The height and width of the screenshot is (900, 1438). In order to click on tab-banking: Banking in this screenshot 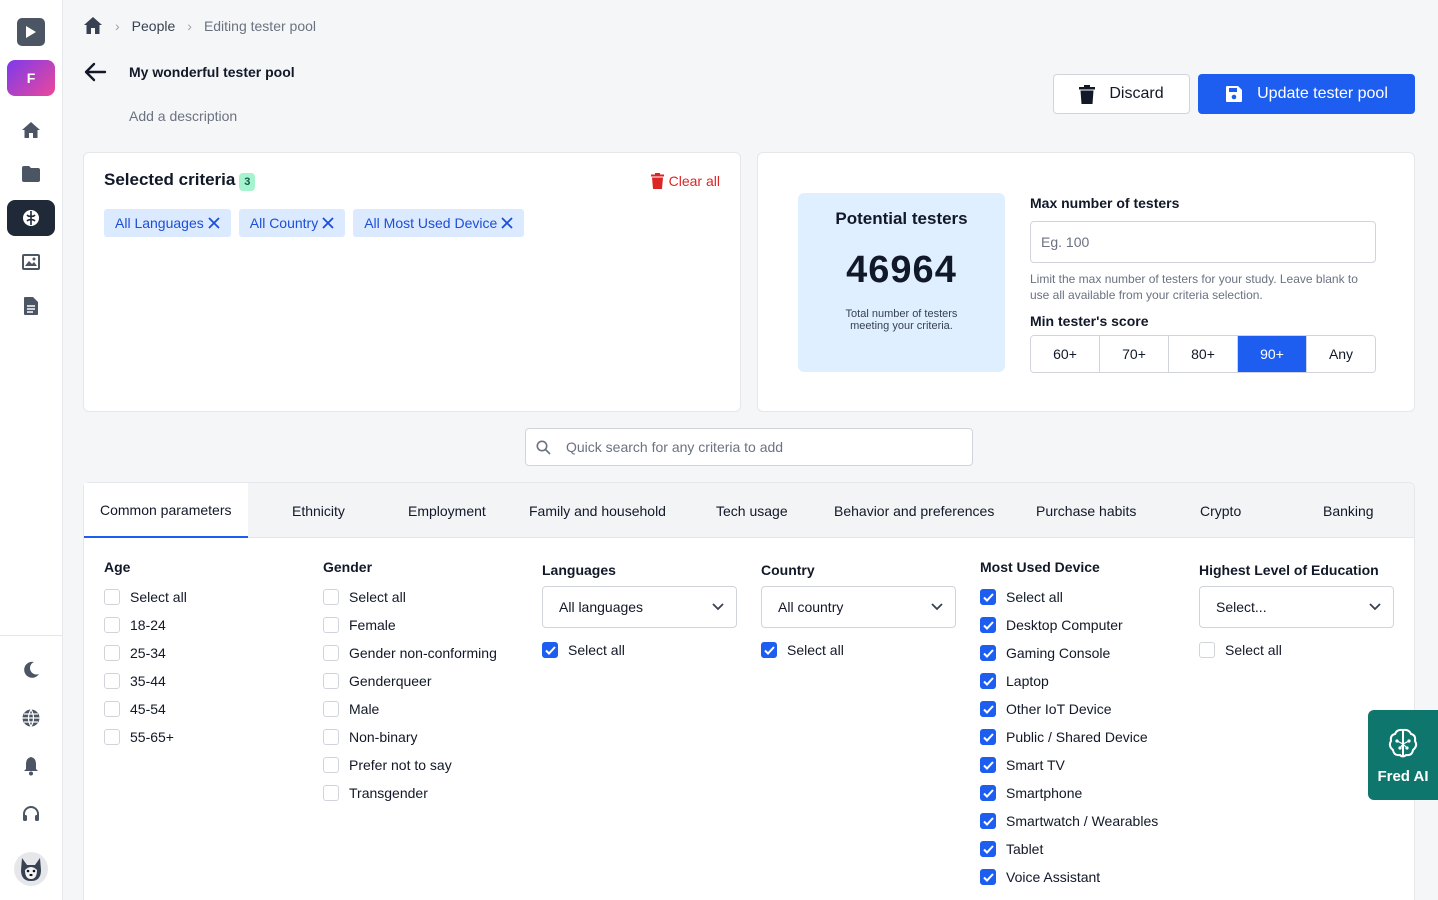, I will do `click(1348, 510)`.